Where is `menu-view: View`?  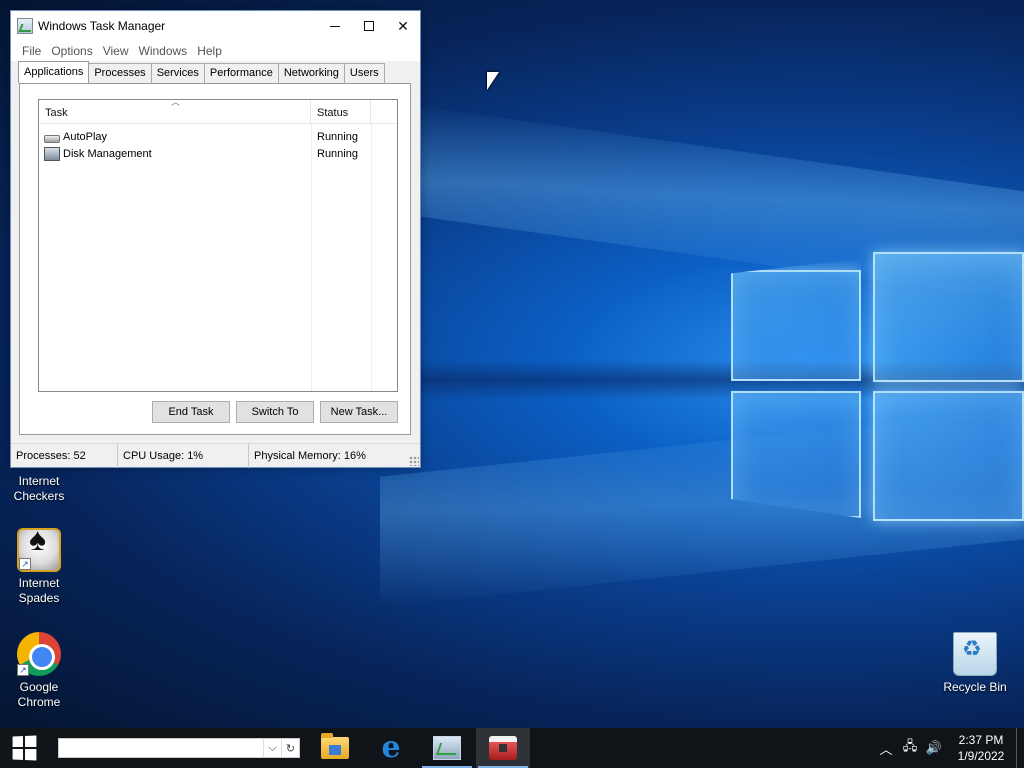
menu-view: View is located at coordinates (116, 51).